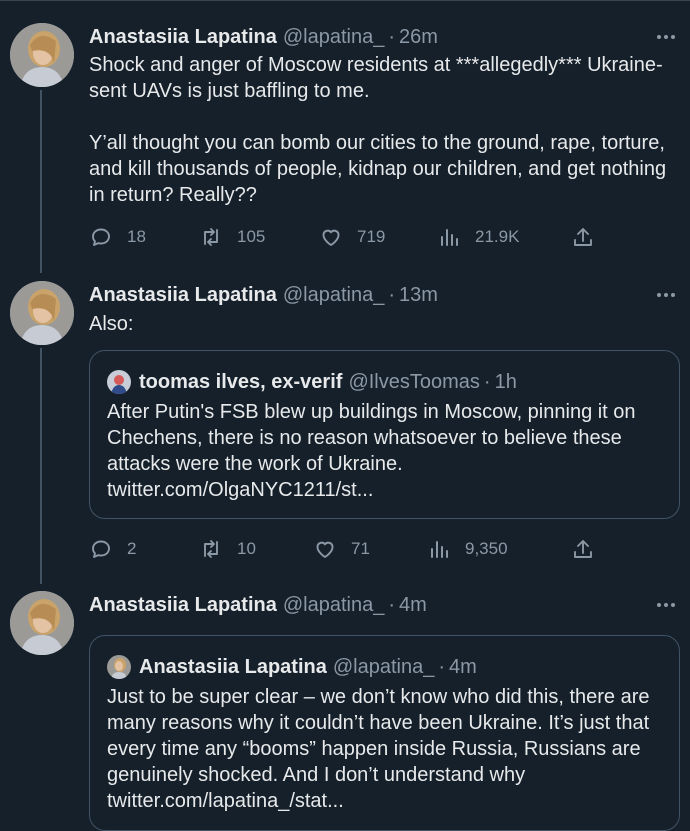 The width and height of the screenshot is (690, 831). I want to click on quoted-tweet-header: toomas ilves, ex-verif @IlvesToomas · 1h, so click(312, 382).